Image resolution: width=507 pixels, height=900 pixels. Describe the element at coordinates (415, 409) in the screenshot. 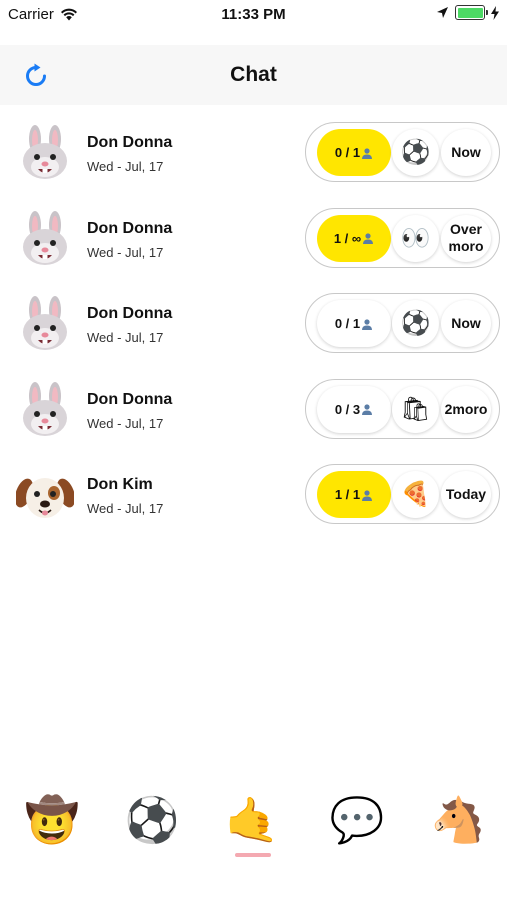

I see `shopping-bags-icon: 🛍` at that location.